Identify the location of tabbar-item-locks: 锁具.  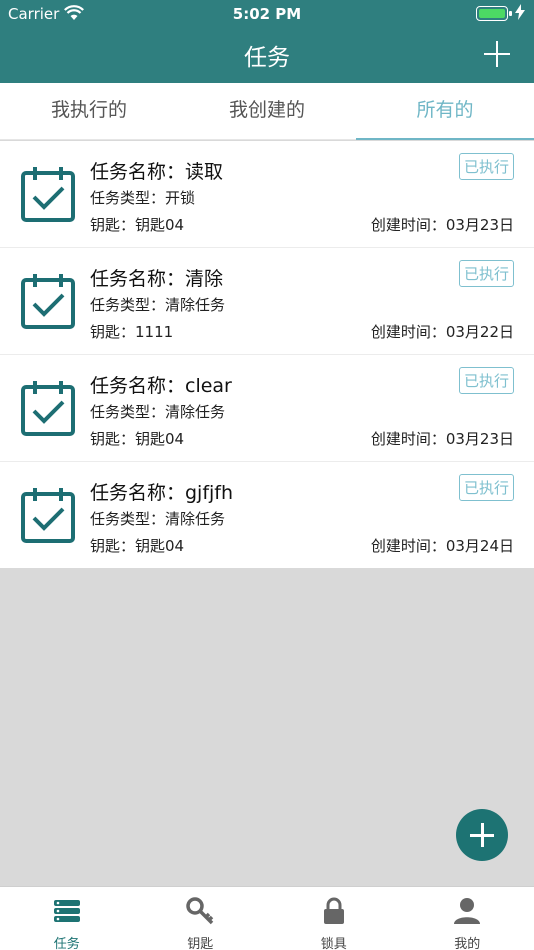
(334, 918).